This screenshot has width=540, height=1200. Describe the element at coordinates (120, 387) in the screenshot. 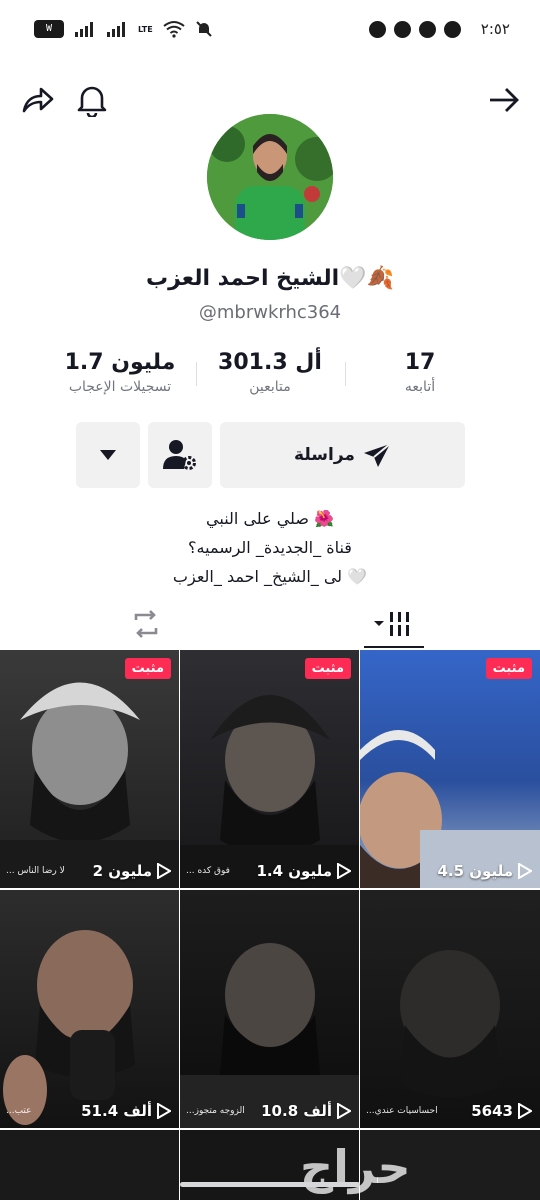

I see `likes-label: تسجيلات الإعجاب` at that location.